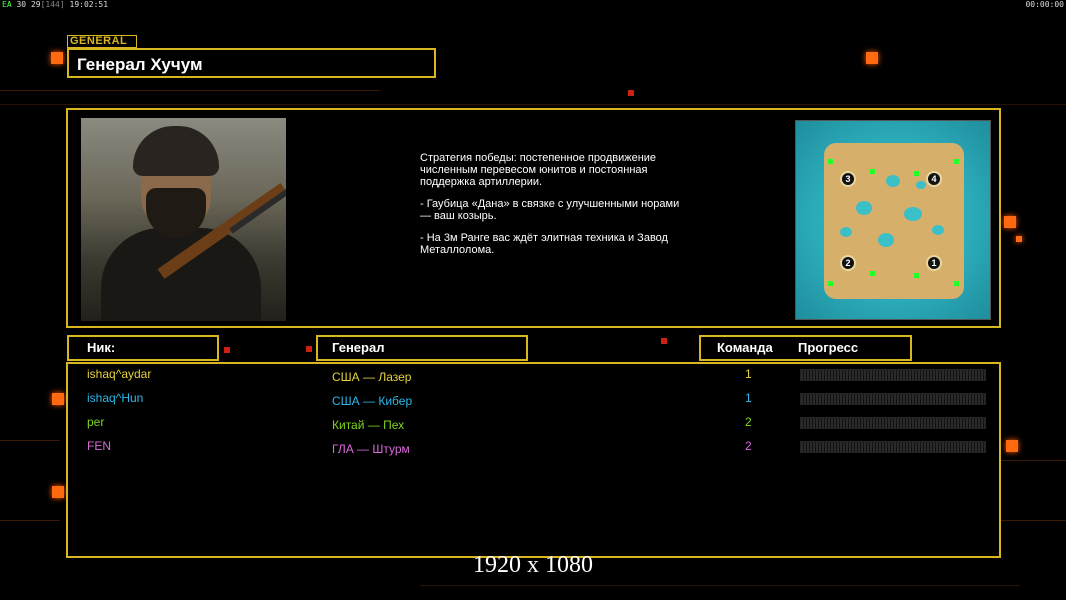 This screenshot has height=600, width=1066. What do you see at coordinates (143, 348) in the screenshot?
I see `nick-column-header: Ник:` at bounding box center [143, 348].